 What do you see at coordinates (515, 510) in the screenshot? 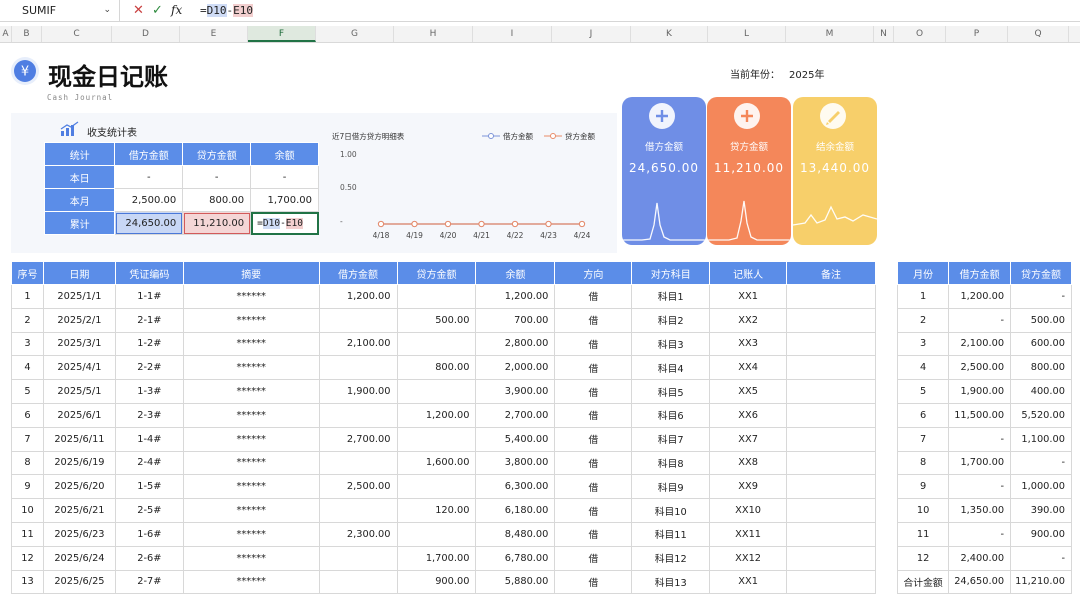
I see `table-cell: 6,180.00` at bounding box center [515, 510].